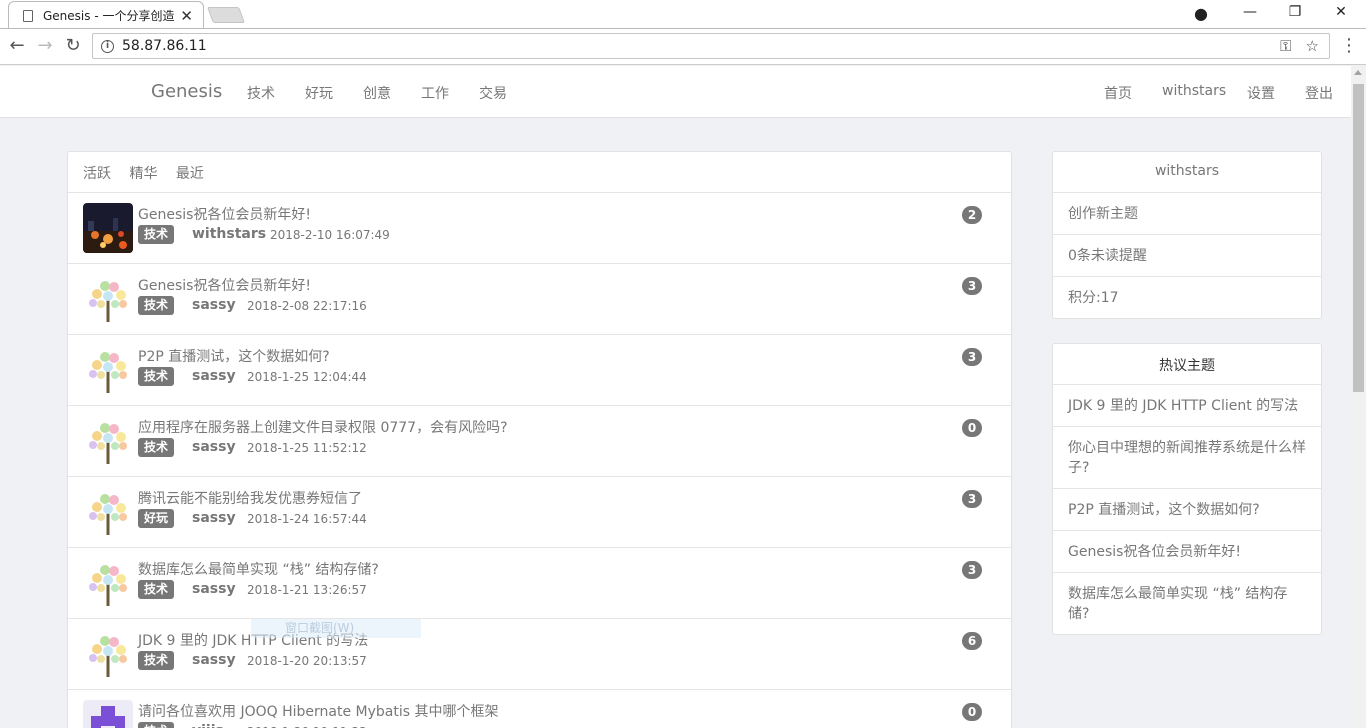 The width and height of the screenshot is (1366, 728). I want to click on topic-title: 应用程序在服务器上创建文件目录权限 0777，会有风险吗?, so click(323, 427).